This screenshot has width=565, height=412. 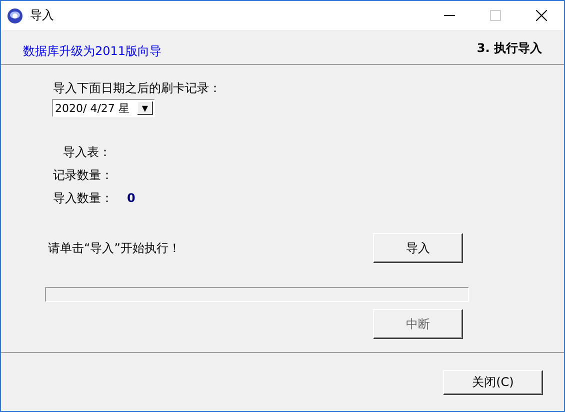 What do you see at coordinates (541, 15) in the screenshot?
I see `close-icon` at bounding box center [541, 15].